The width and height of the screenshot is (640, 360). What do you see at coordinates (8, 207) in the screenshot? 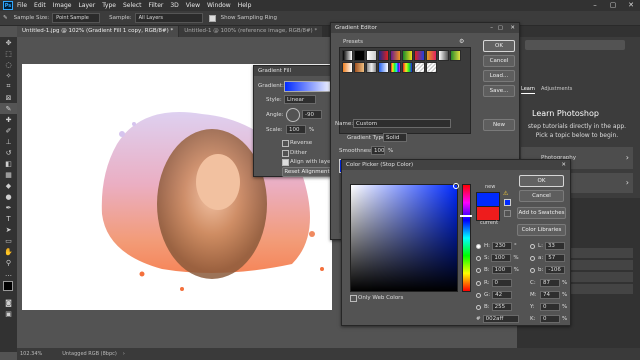
I see `pen-tool-icon: ✒` at bounding box center [8, 207].